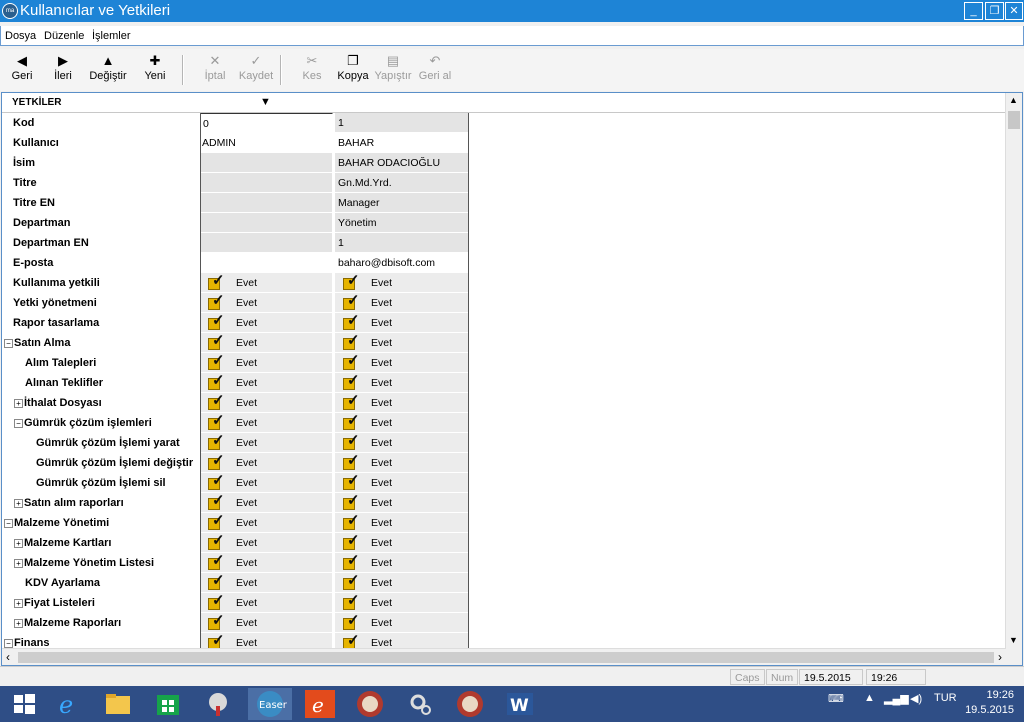 This screenshot has width=1024, height=723. What do you see at coordinates (266, 123) in the screenshot?
I see `kod-input: 0` at bounding box center [266, 123].